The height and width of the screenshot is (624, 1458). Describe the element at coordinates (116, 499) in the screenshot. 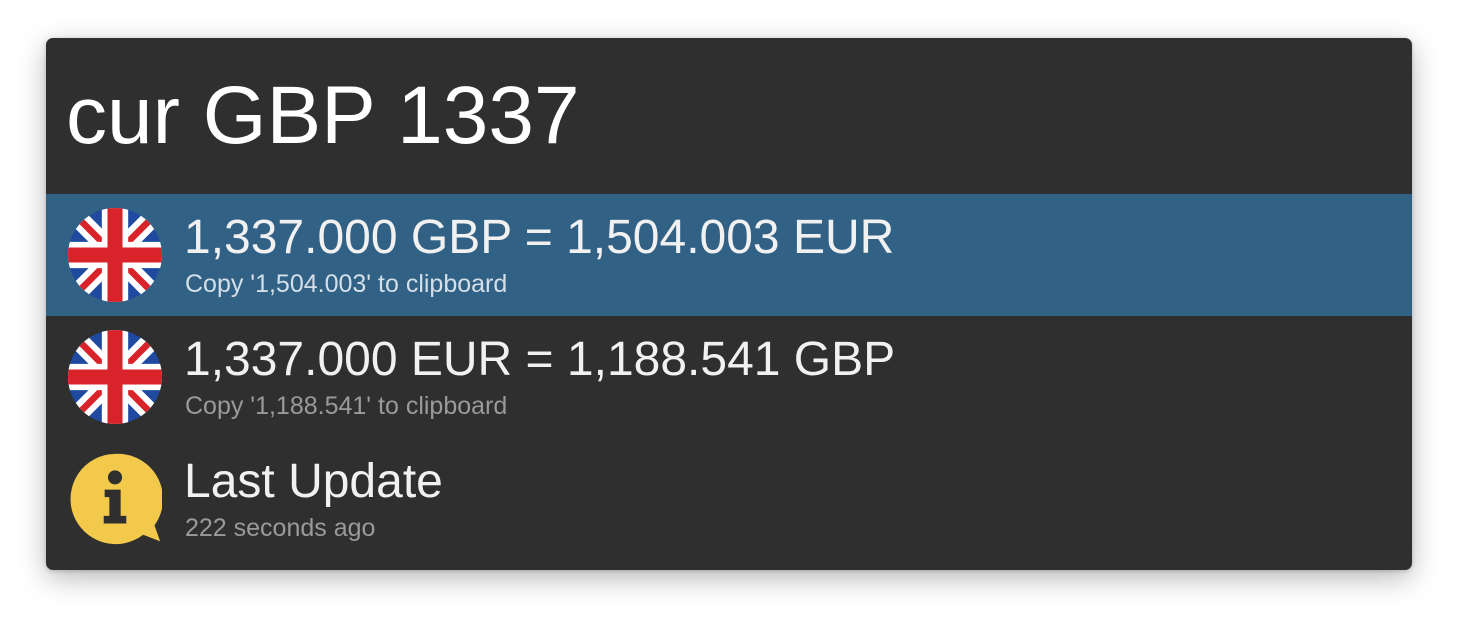

I see `info-icon` at that location.